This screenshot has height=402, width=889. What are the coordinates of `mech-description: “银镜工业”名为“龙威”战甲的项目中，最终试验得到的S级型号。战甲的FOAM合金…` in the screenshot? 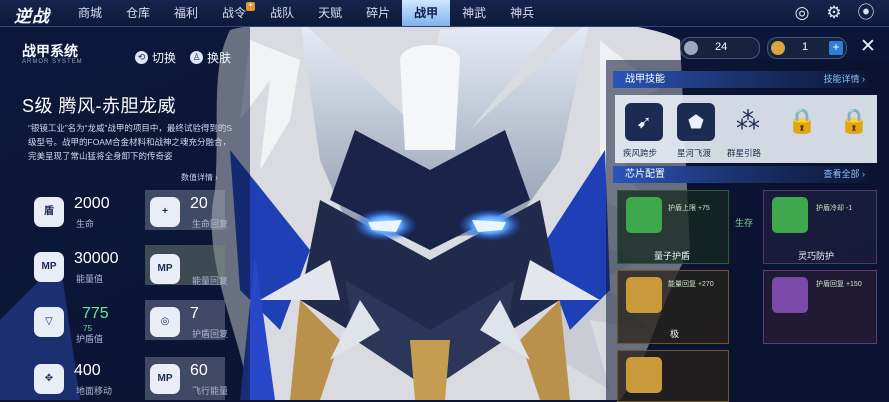 It's located at (130, 142).